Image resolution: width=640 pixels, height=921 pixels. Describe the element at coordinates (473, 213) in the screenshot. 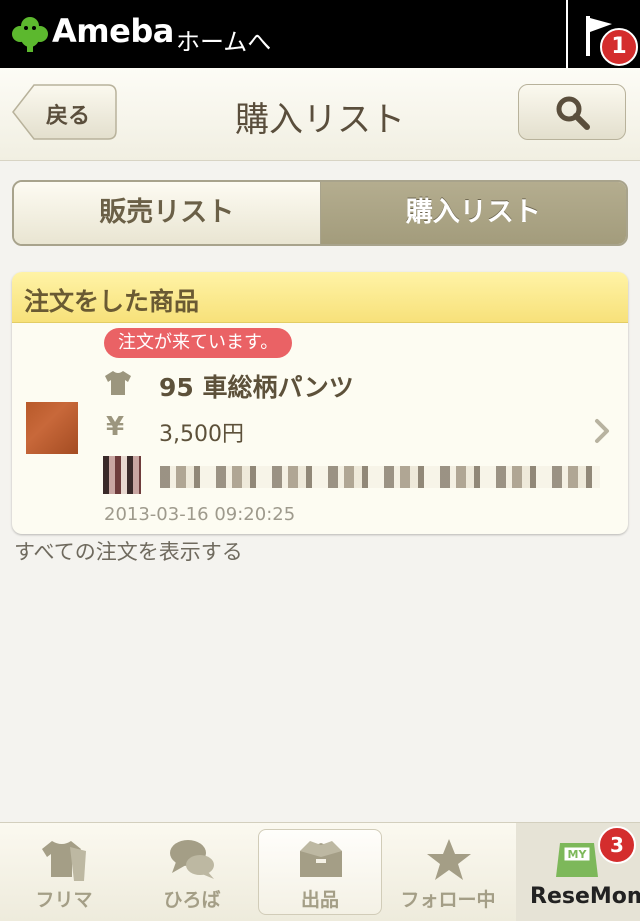

I see `tab-buy-list: 購入リスト` at that location.